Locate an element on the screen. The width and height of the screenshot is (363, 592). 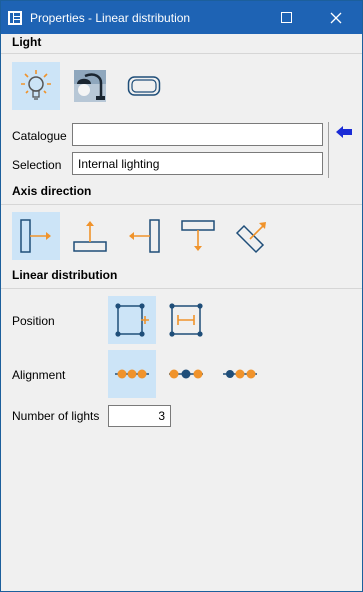
position-span-icon is located at coordinates (186, 320).